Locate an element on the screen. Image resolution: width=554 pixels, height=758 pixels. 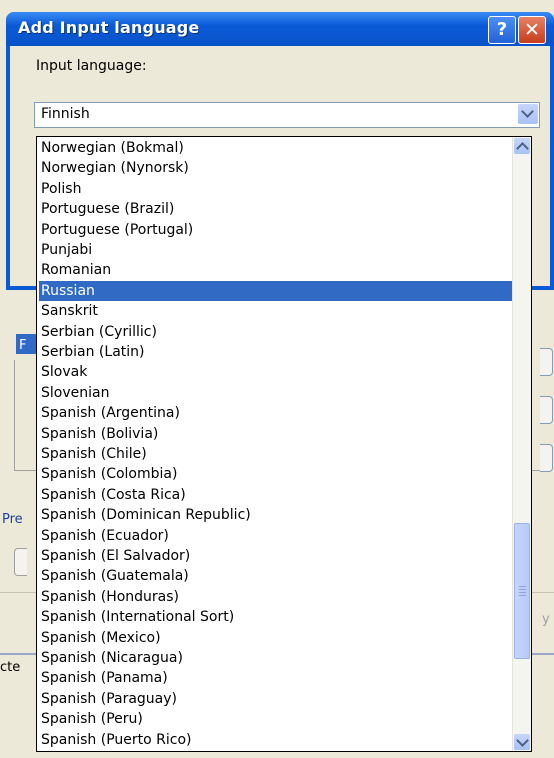
list-item: Spanish (Chile) is located at coordinates (276, 454).